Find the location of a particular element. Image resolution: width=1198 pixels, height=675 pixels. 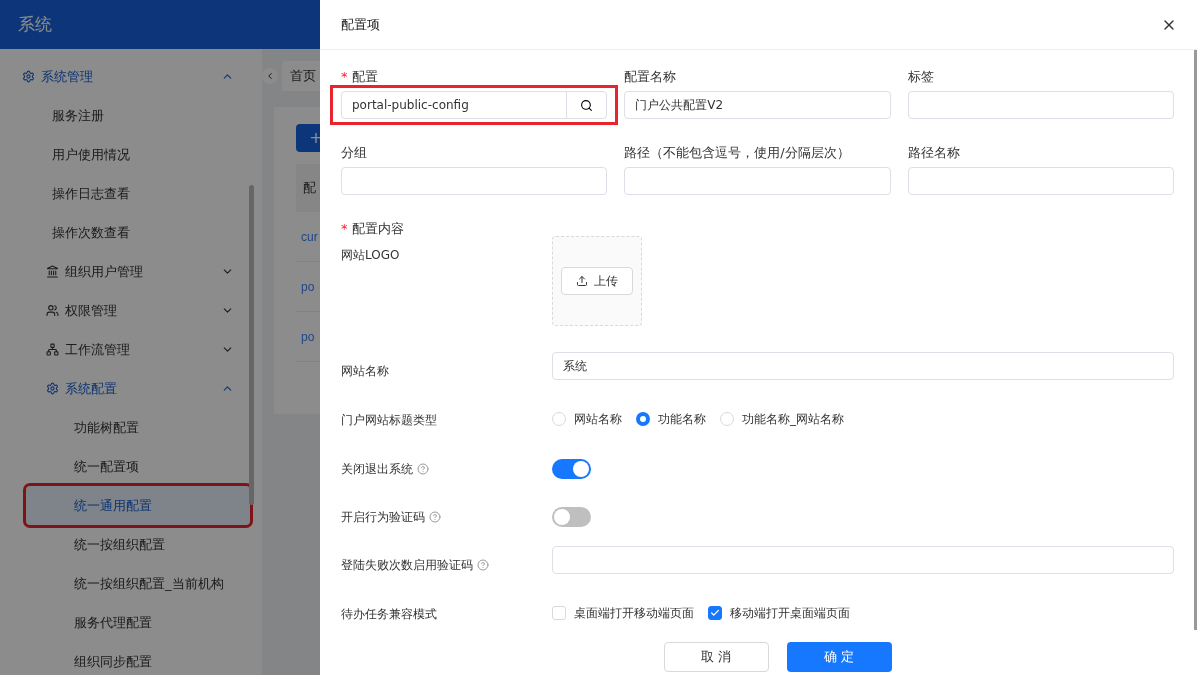

search-field: portal-public-config is located at coordinates (474, 105).